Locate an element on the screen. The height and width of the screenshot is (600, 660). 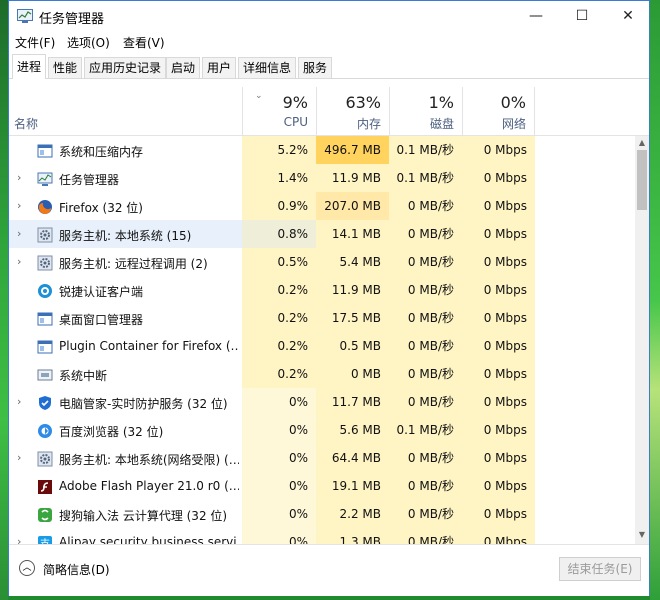
table-row: › 服务主机: 本地系统 (15) 0.8% 14.1 MB 0 MB/秒 0 Mbps is located at coordinates (322, 234).